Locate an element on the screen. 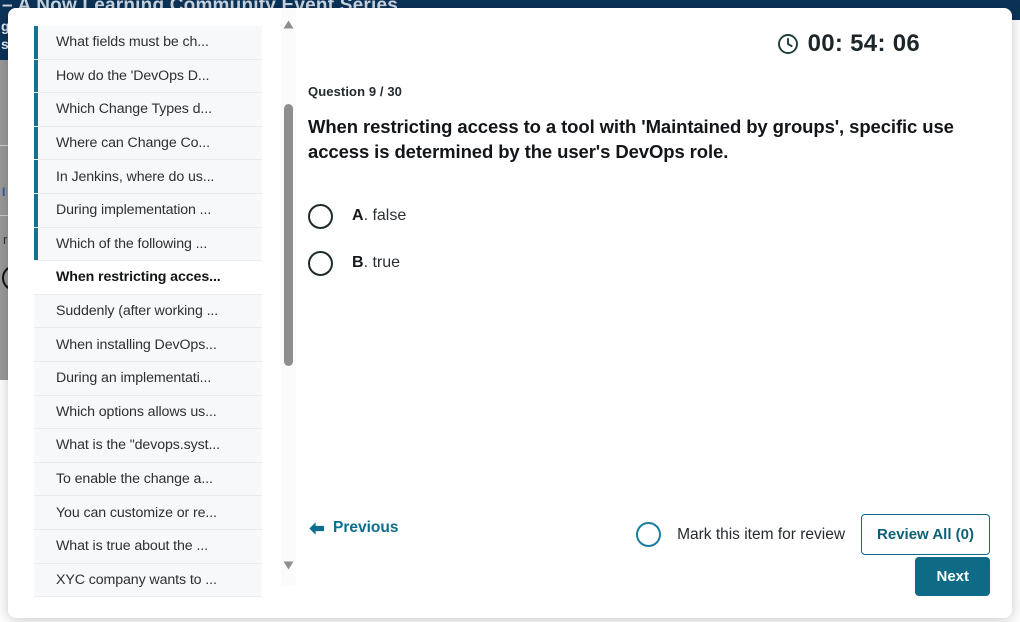 The image size is (1020, 622). mark-for-review-radio is located at coordinates (649, 534).